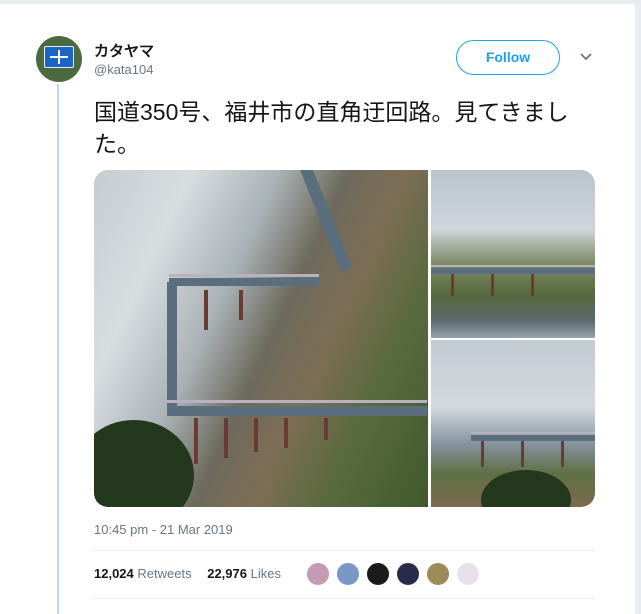 This screenshot has width=641, height=614. I want to click on road-sign-icon, so click(59, 57).